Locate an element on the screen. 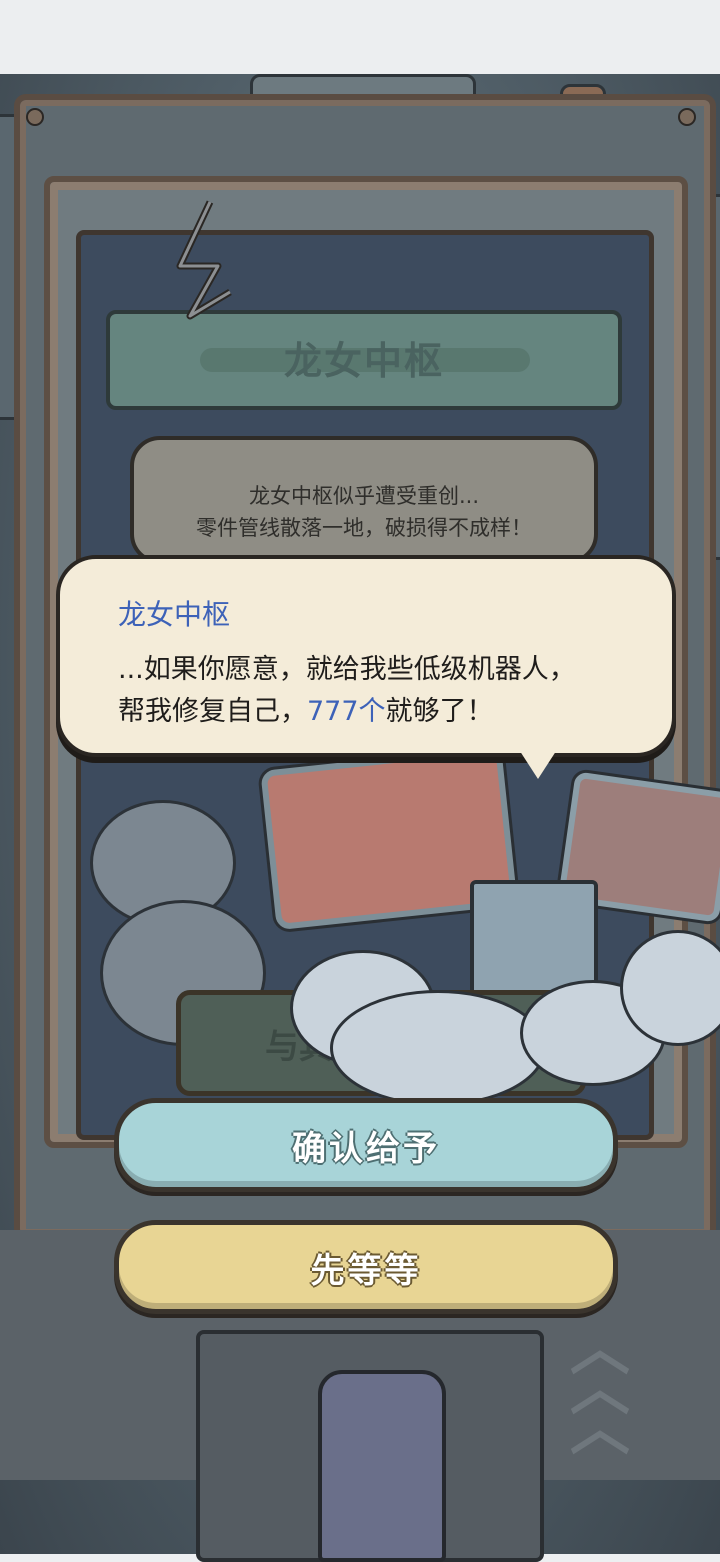 The image size is (720, 1562). confirm-give-button: 确认给予 is located at coordinates (366, 1145).